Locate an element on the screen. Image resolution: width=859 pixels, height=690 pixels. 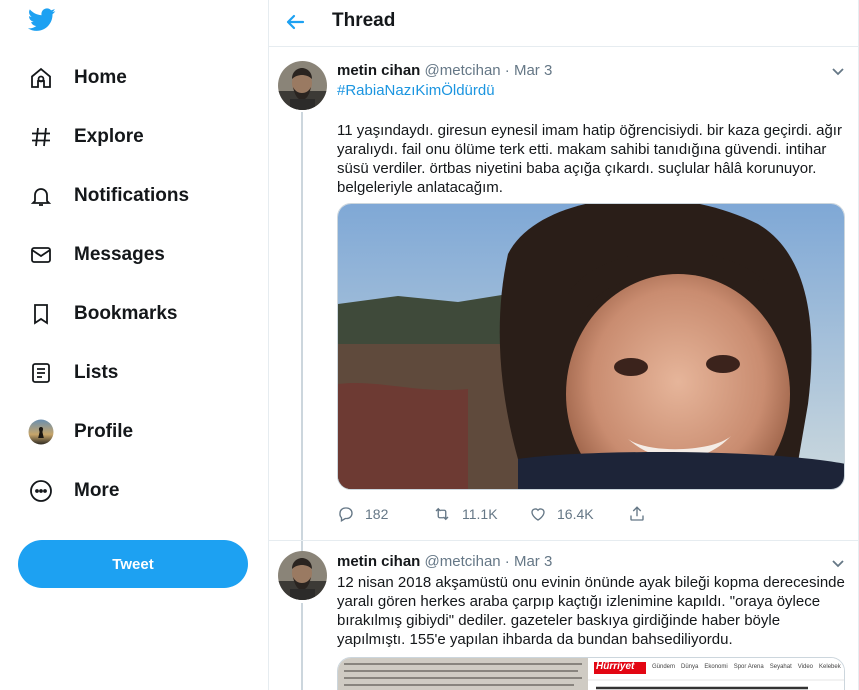
share-icon is located at coordinates (637, 513).